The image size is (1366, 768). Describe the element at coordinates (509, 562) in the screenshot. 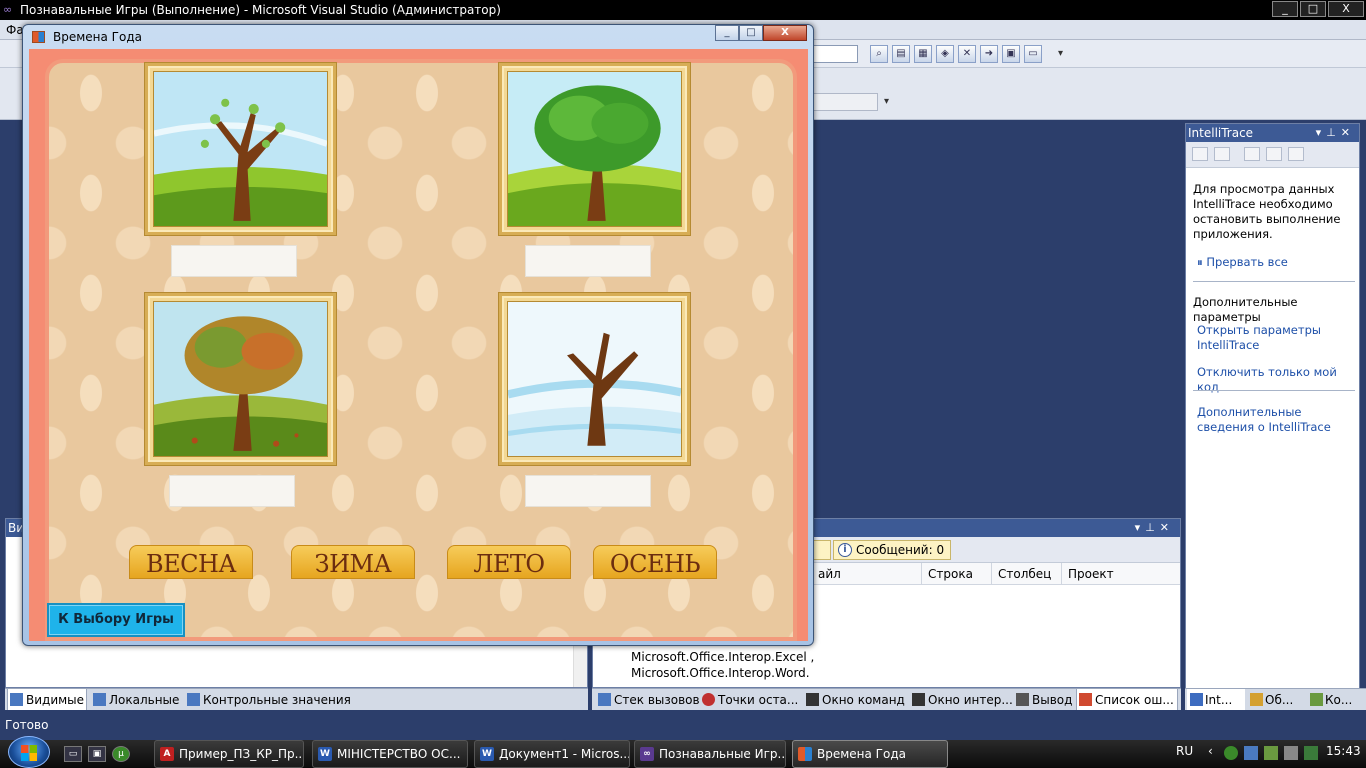

I see `season-button-summer: ЛЕТО` at that location.